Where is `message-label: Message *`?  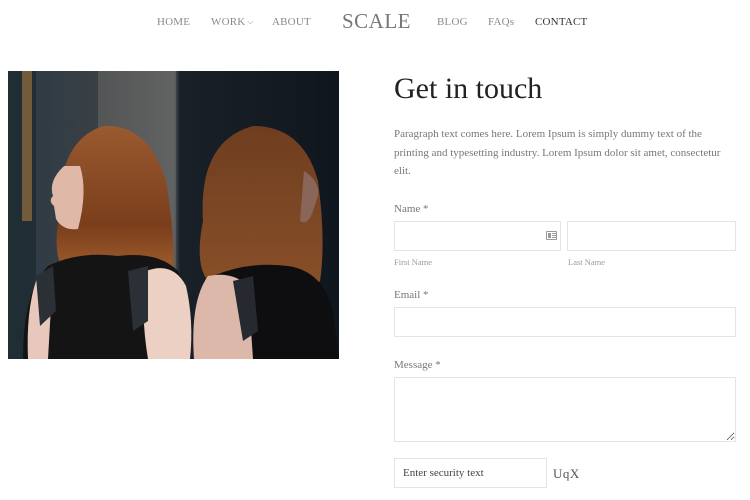 message-label: Message * is located at coordinates (417, 365).